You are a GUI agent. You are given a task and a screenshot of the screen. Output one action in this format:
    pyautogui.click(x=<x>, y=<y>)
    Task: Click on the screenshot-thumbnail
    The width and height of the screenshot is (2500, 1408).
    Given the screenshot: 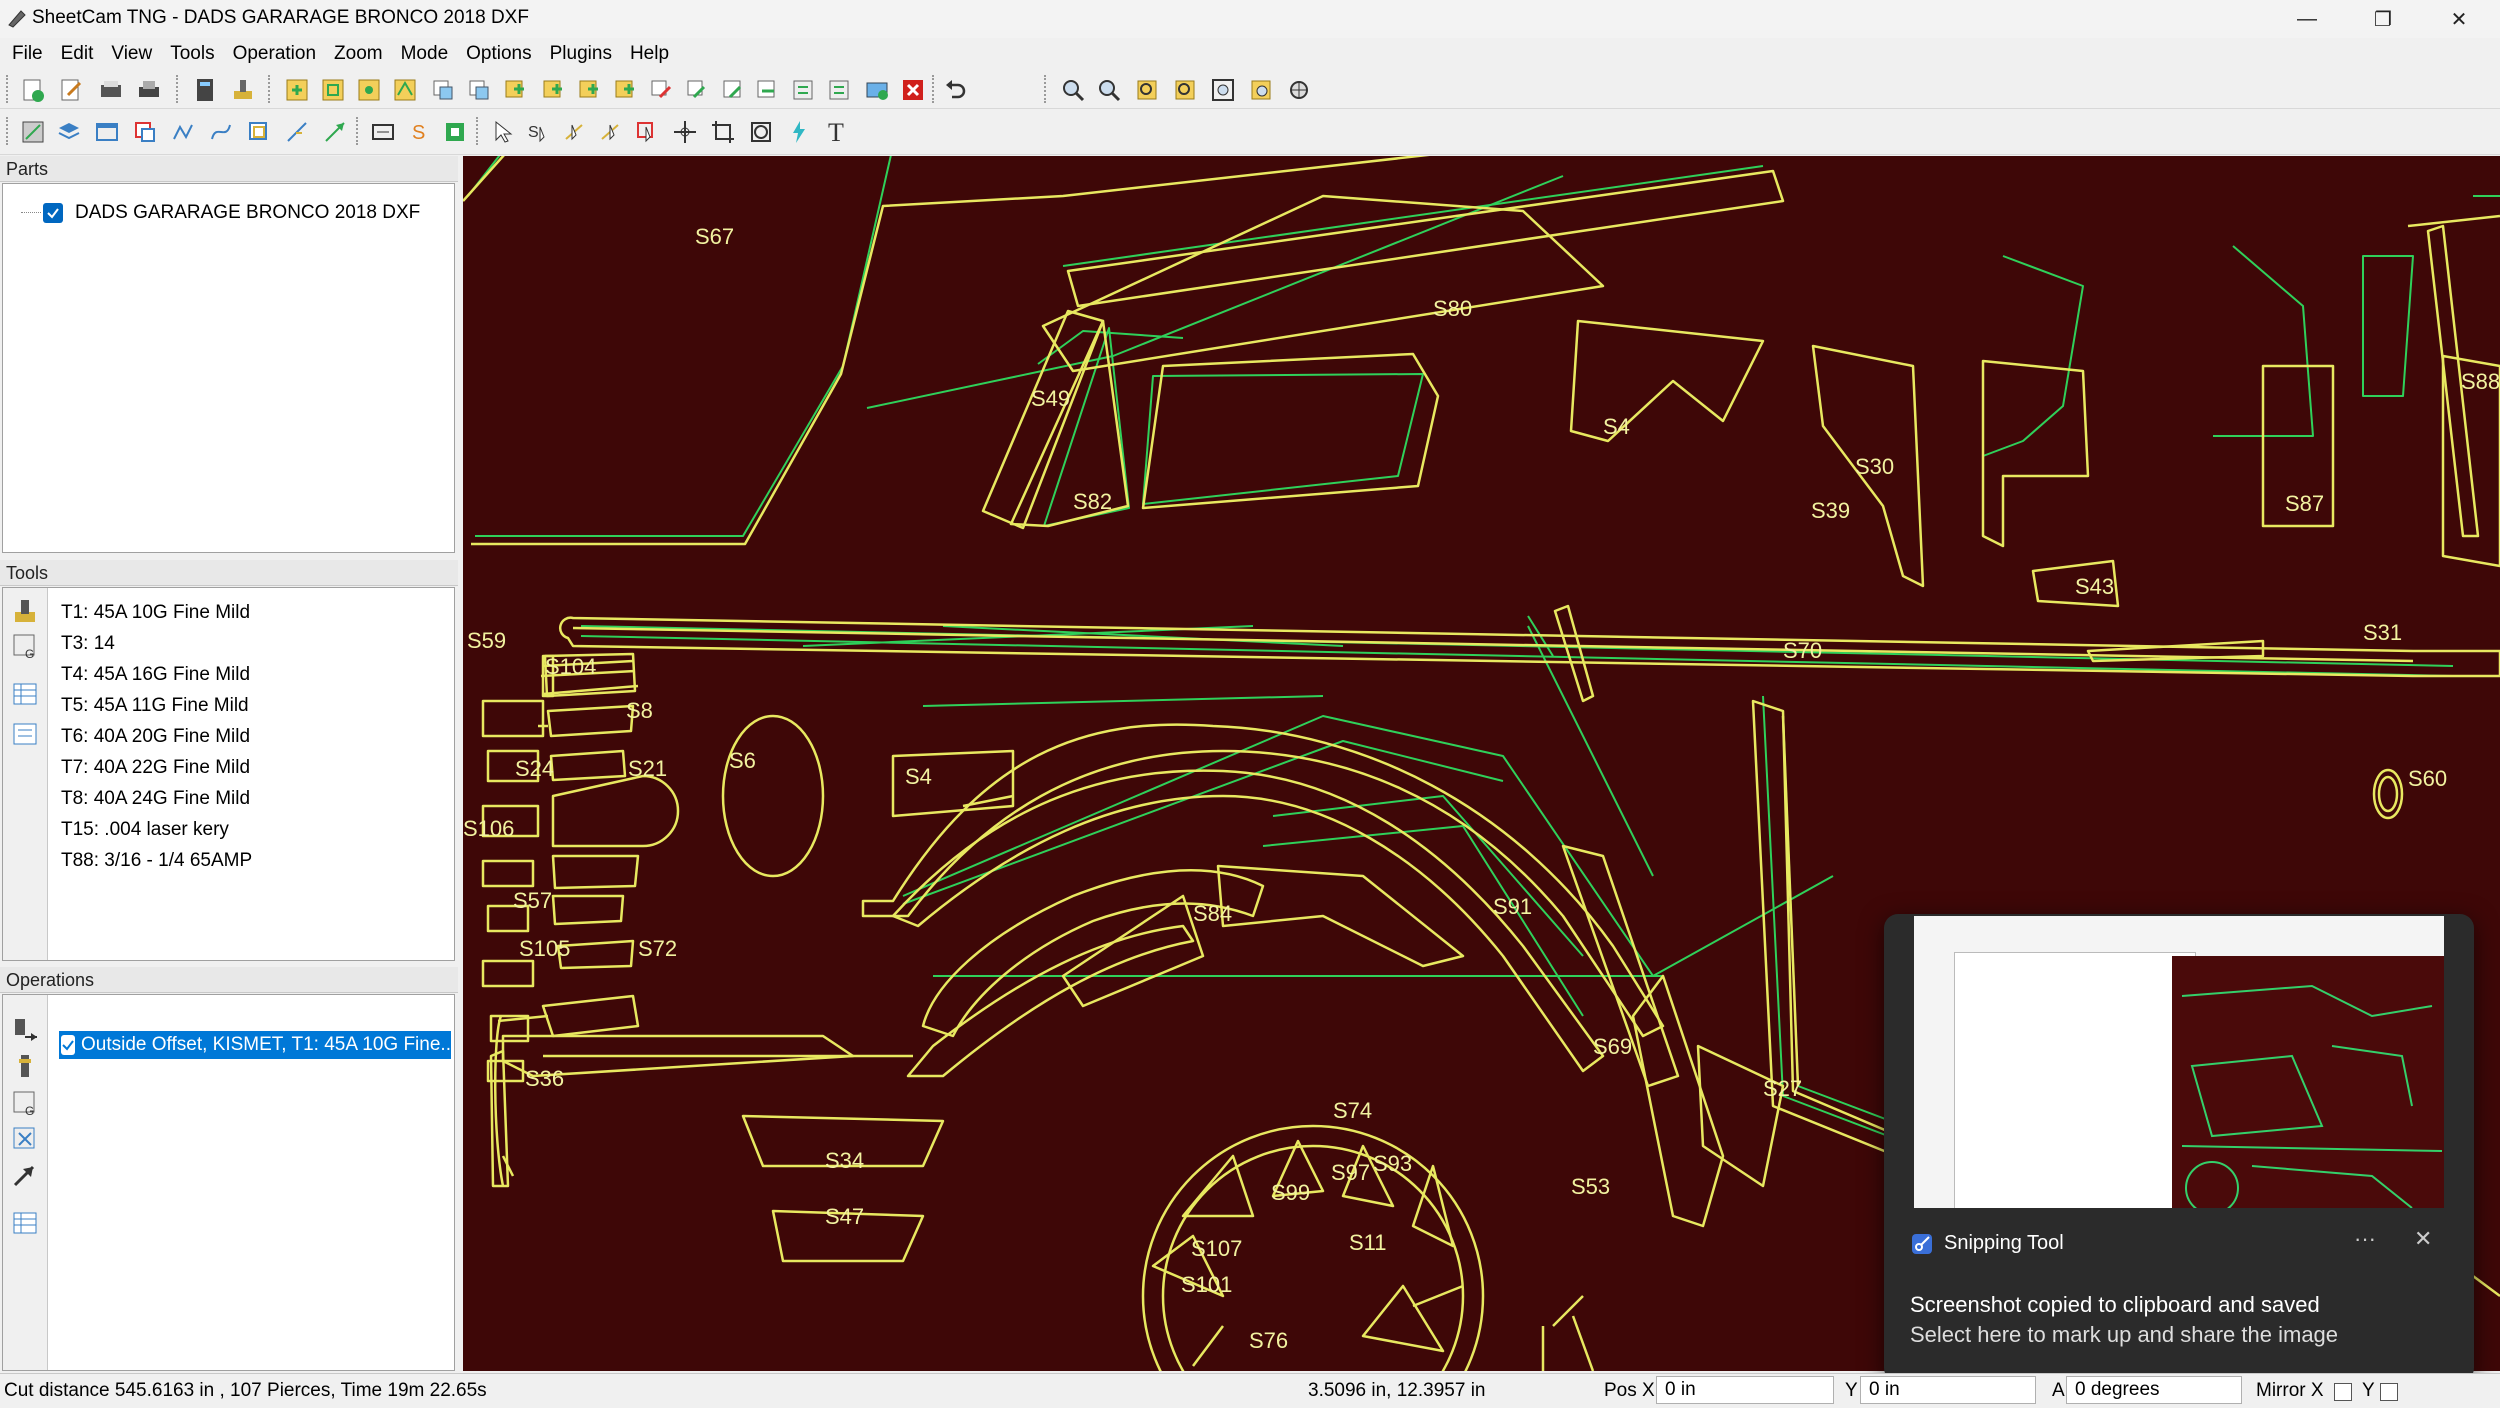 What is the action you would take?
    pyautogui.click(x=2179, y=1062)
    